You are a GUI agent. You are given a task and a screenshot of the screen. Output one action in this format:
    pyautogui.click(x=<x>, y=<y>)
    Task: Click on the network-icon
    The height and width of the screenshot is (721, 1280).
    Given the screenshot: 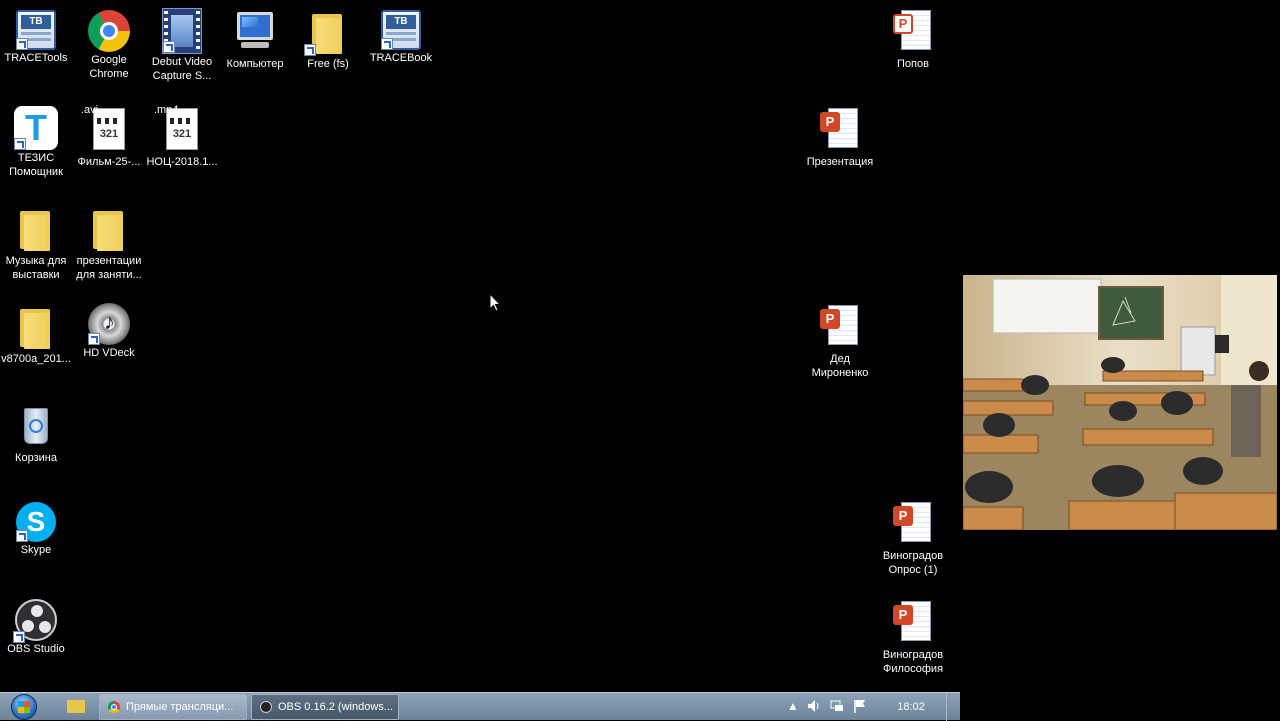 What is the action you would take?
    pyautogui.click(x=837, y=706)
    